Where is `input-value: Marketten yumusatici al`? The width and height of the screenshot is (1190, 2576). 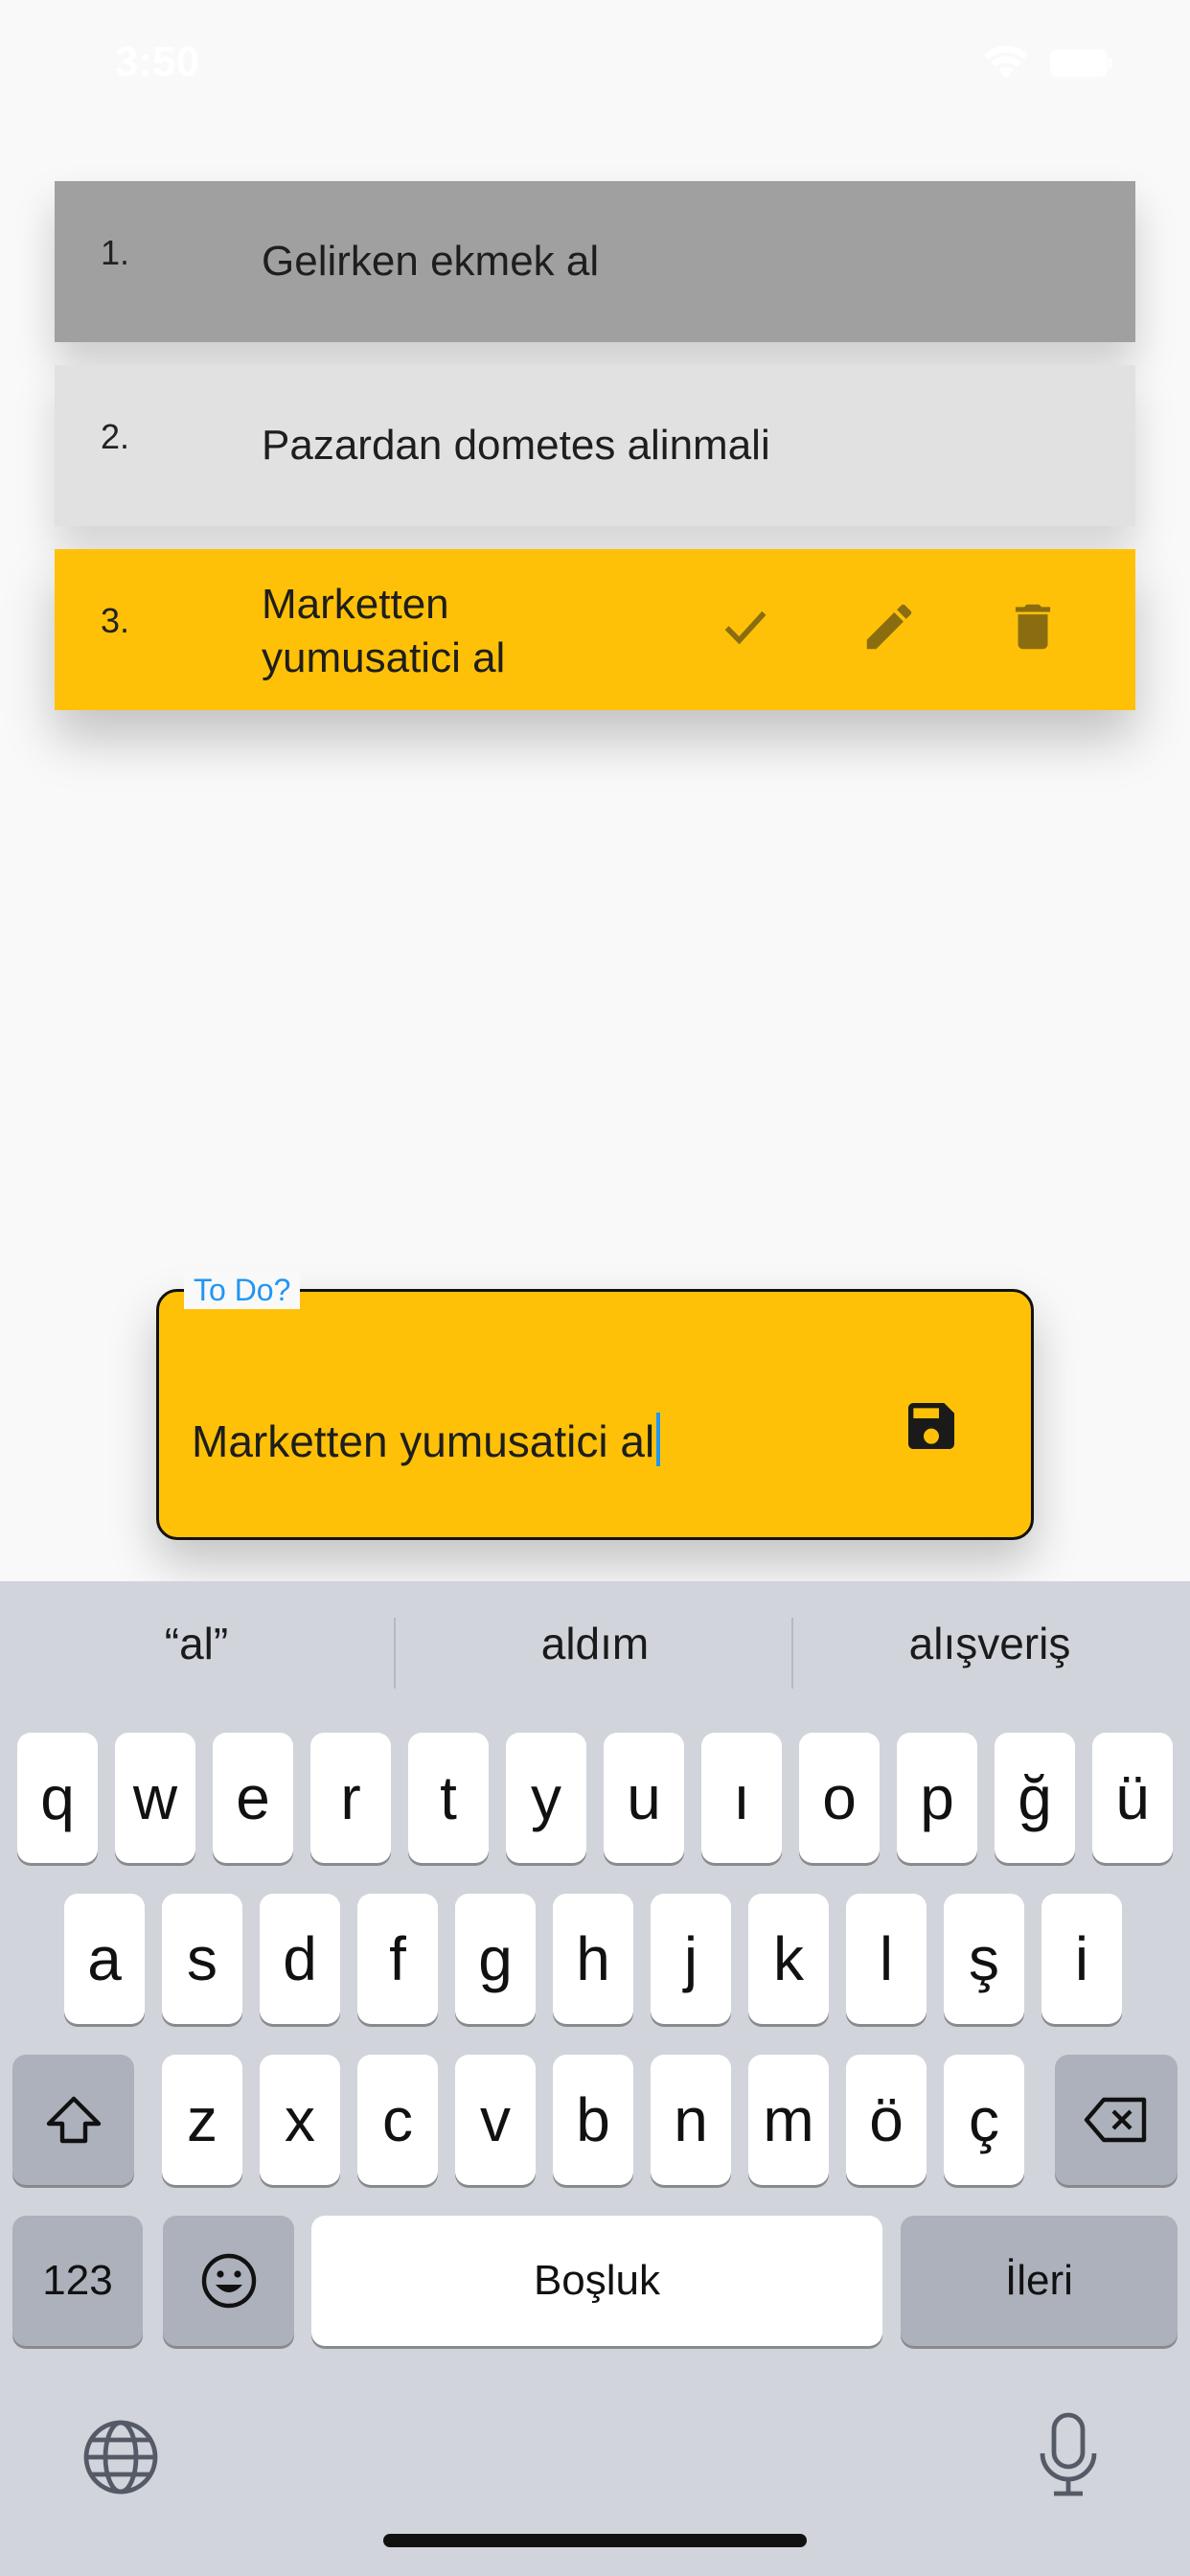 input-value: Marketten yumusatici al is located at coordinates (427, 1440).